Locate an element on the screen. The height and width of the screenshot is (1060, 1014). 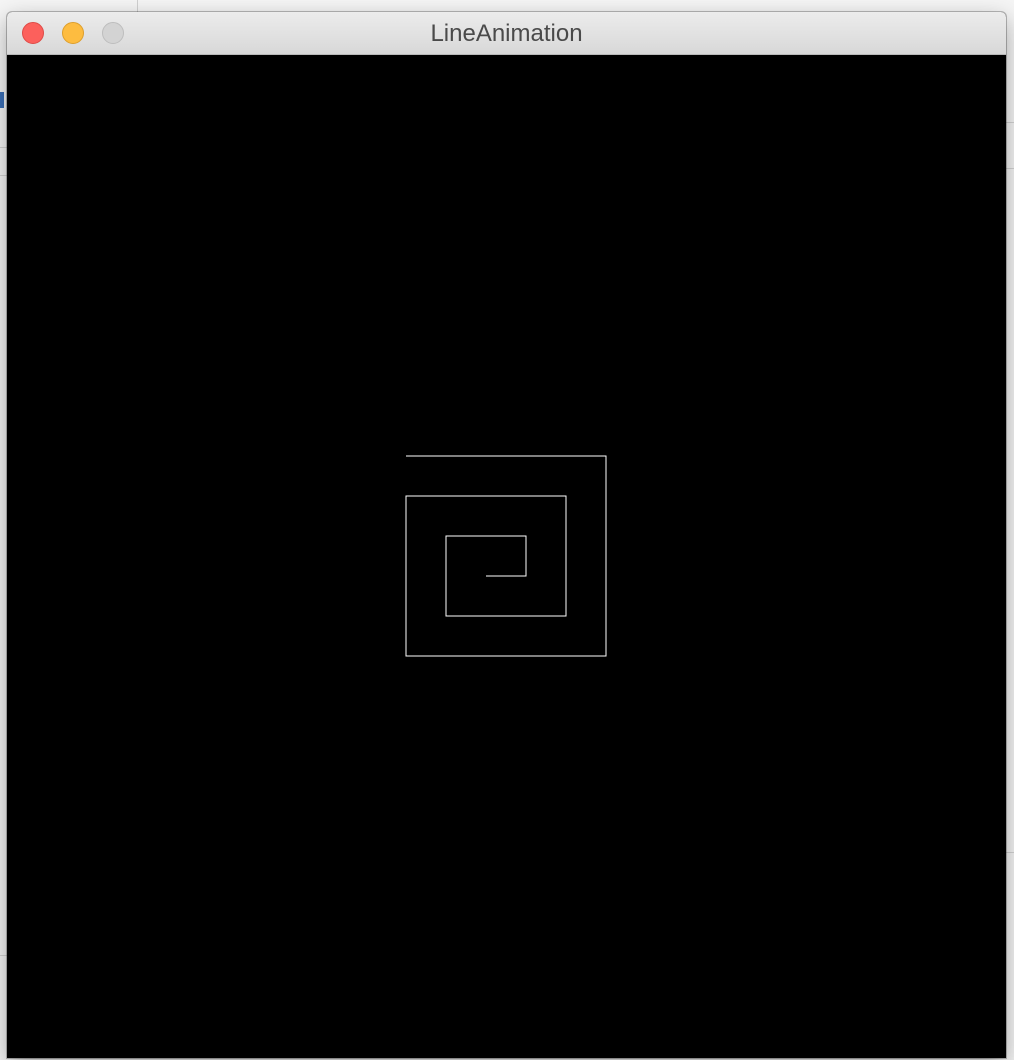
window-title: LineAnimation is located at coordinates (506, 33).